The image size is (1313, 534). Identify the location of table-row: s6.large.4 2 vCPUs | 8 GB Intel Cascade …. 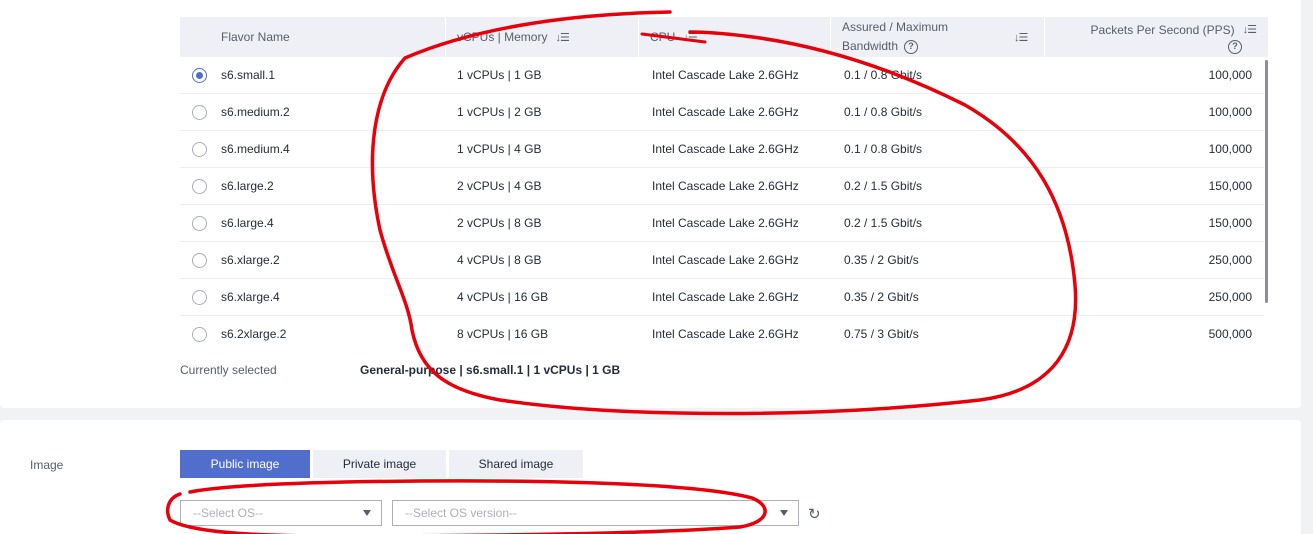
(722, 223).